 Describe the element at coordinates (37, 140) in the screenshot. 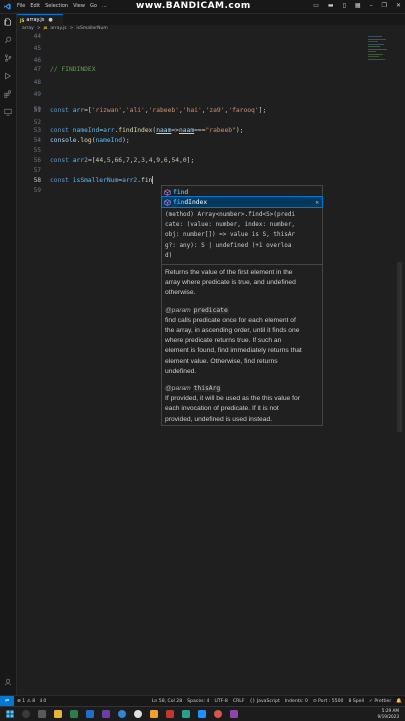

I see `line-number: 54` at that location.